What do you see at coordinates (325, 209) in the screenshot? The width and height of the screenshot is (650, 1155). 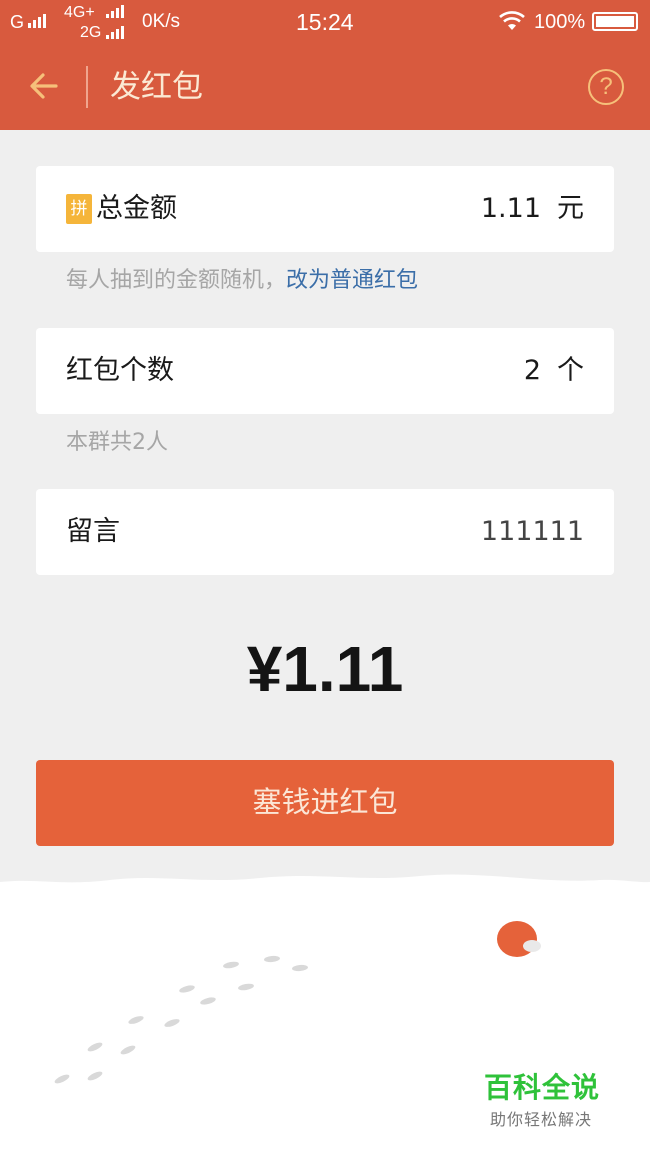 I see `total-amount-field: 拼总金额 1.11 元` at bounding box center [325, 209].